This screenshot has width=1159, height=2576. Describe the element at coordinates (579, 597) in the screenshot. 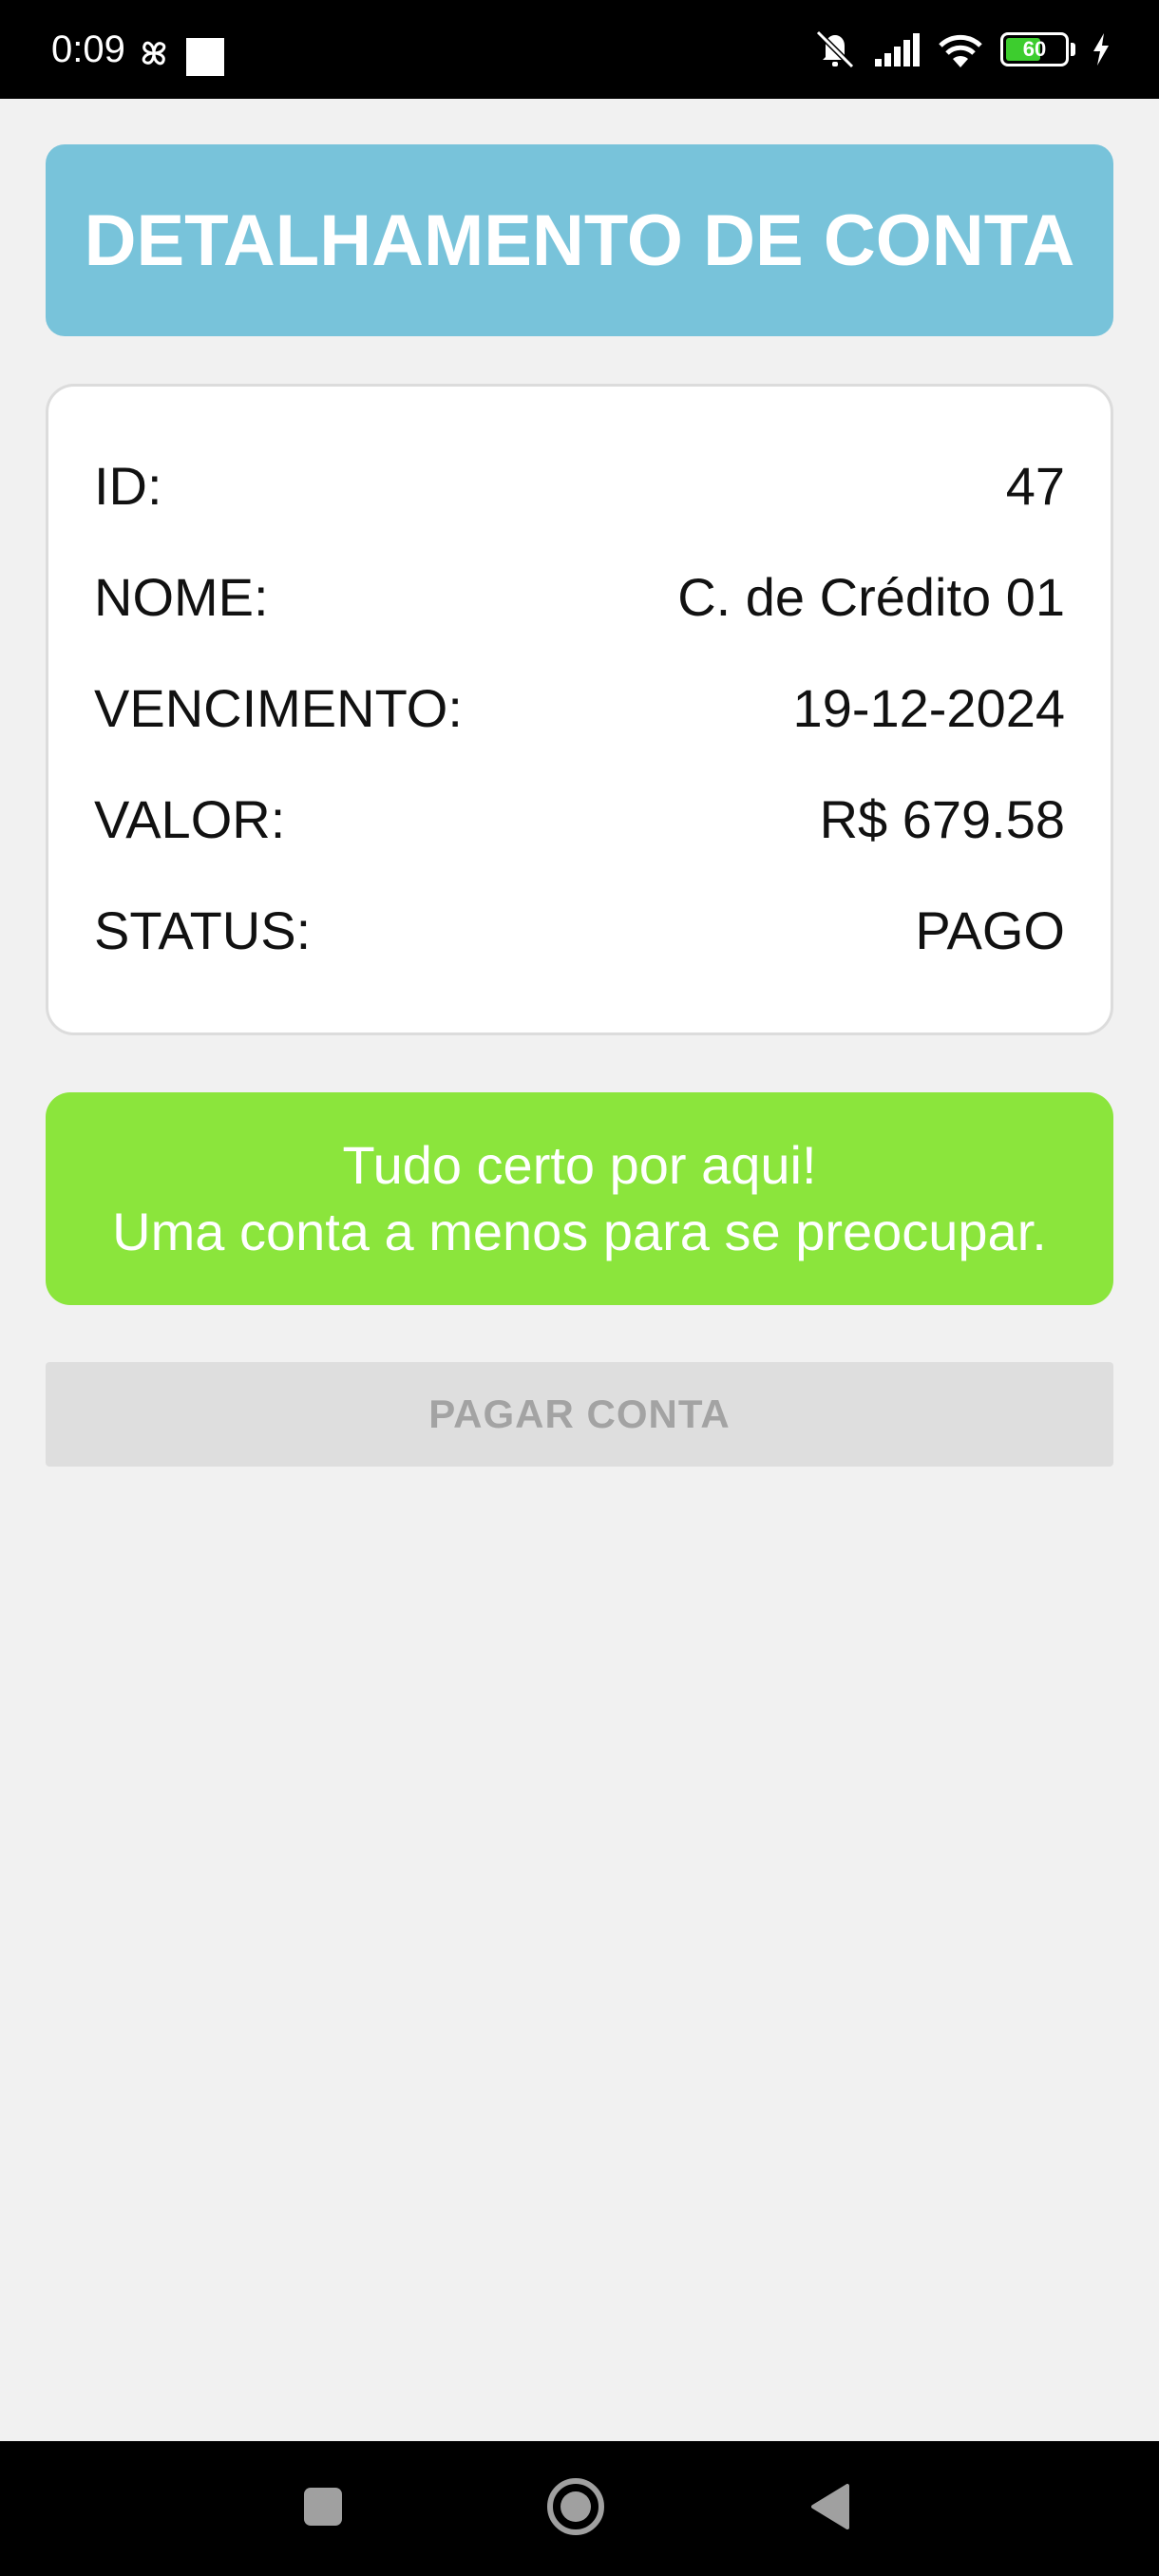

I see `detail-row-name: NOME: C. de Crédito 01` at that location.